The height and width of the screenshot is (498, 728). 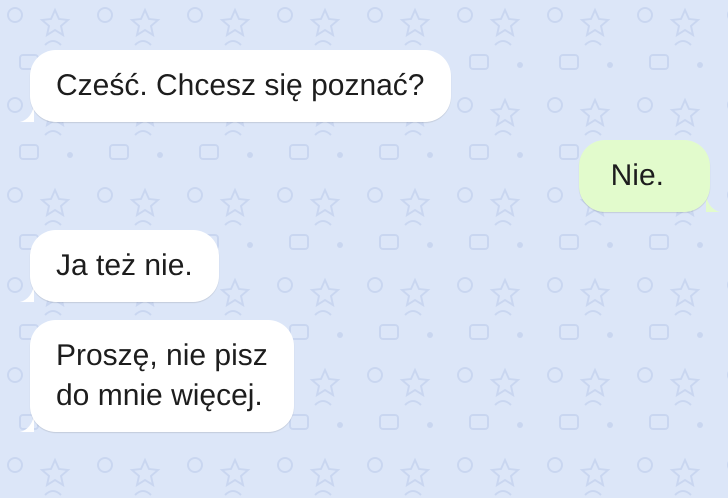 What do you see at coordinates (124, 266) in the screenshot?
I see `message-bubble: Ja też nie.` at bounding box center [124, 266].